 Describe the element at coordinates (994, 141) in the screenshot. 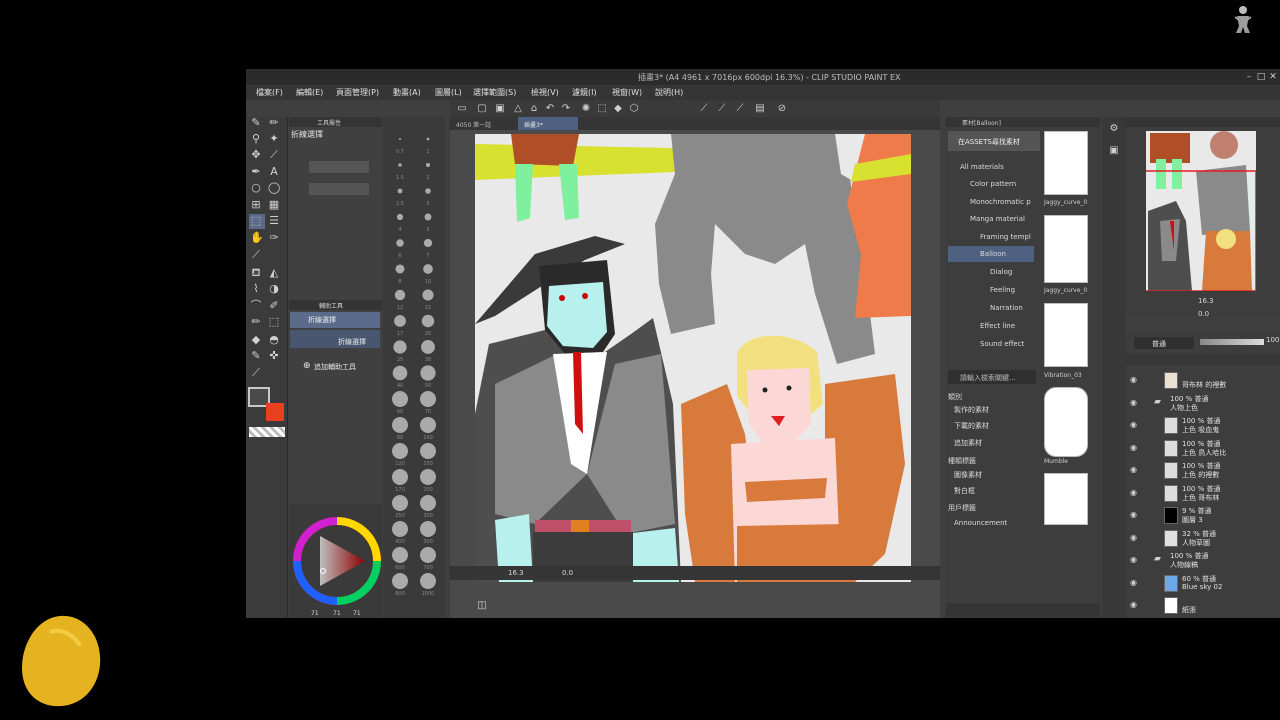

I see `assets-button: 在ASSETS尋找素材` at that location.